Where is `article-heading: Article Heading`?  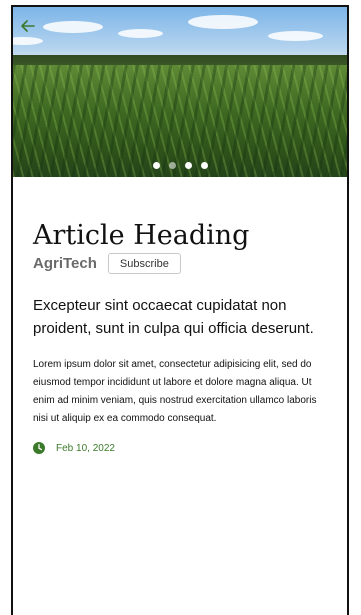 article-heading: Article Heading is located at coordinates (141, 235).